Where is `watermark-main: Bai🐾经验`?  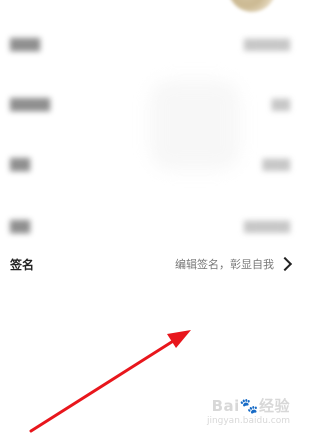
watermark-main: Bai🐾经验 is located at coordinates (250, 406).